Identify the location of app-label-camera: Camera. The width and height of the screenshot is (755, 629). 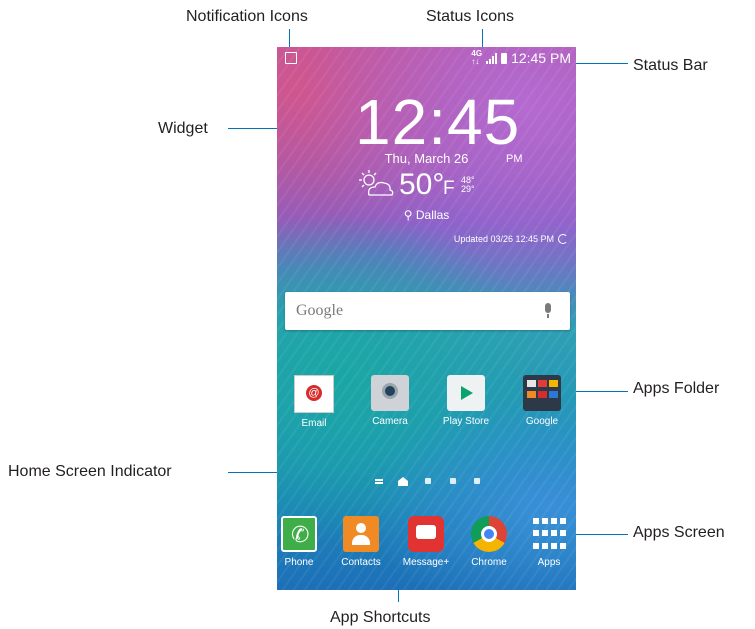
(390, 421).